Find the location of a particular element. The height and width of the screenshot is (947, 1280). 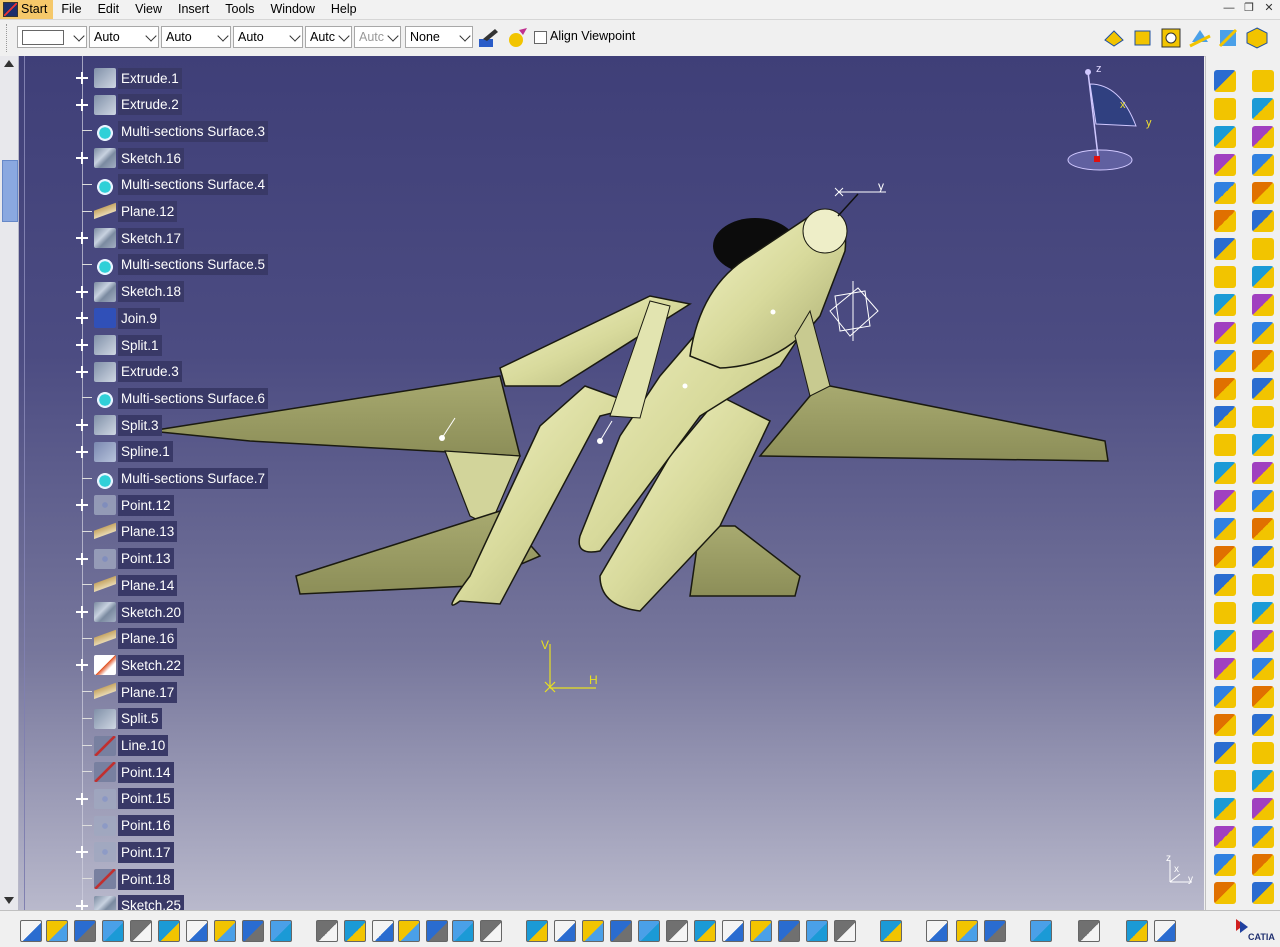

symmetry-icon is located at coordinates (1263, 557).